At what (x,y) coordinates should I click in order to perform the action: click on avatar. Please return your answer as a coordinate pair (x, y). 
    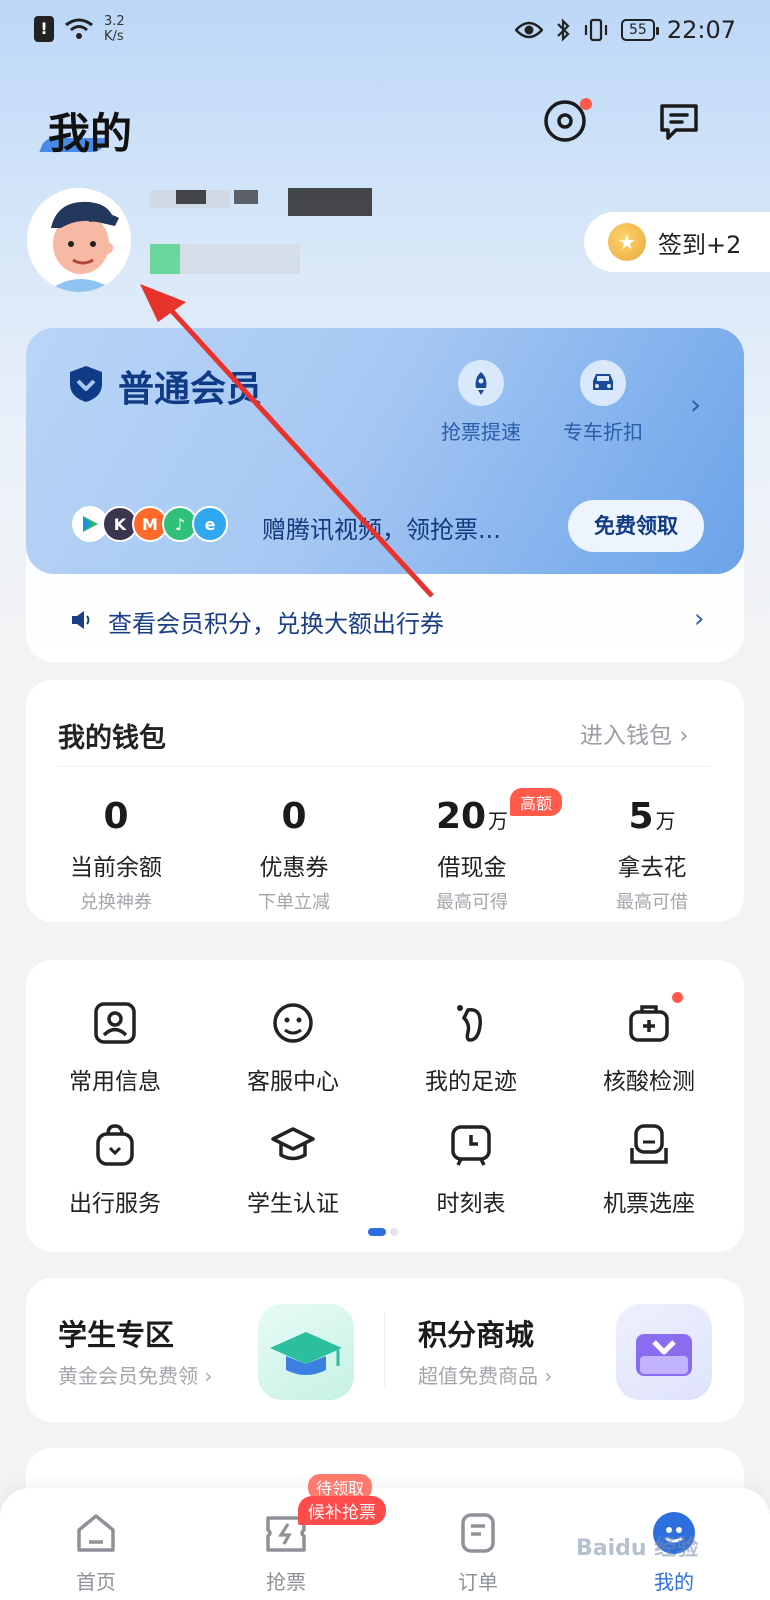
    Looking at the image, I should click on (79, 240).